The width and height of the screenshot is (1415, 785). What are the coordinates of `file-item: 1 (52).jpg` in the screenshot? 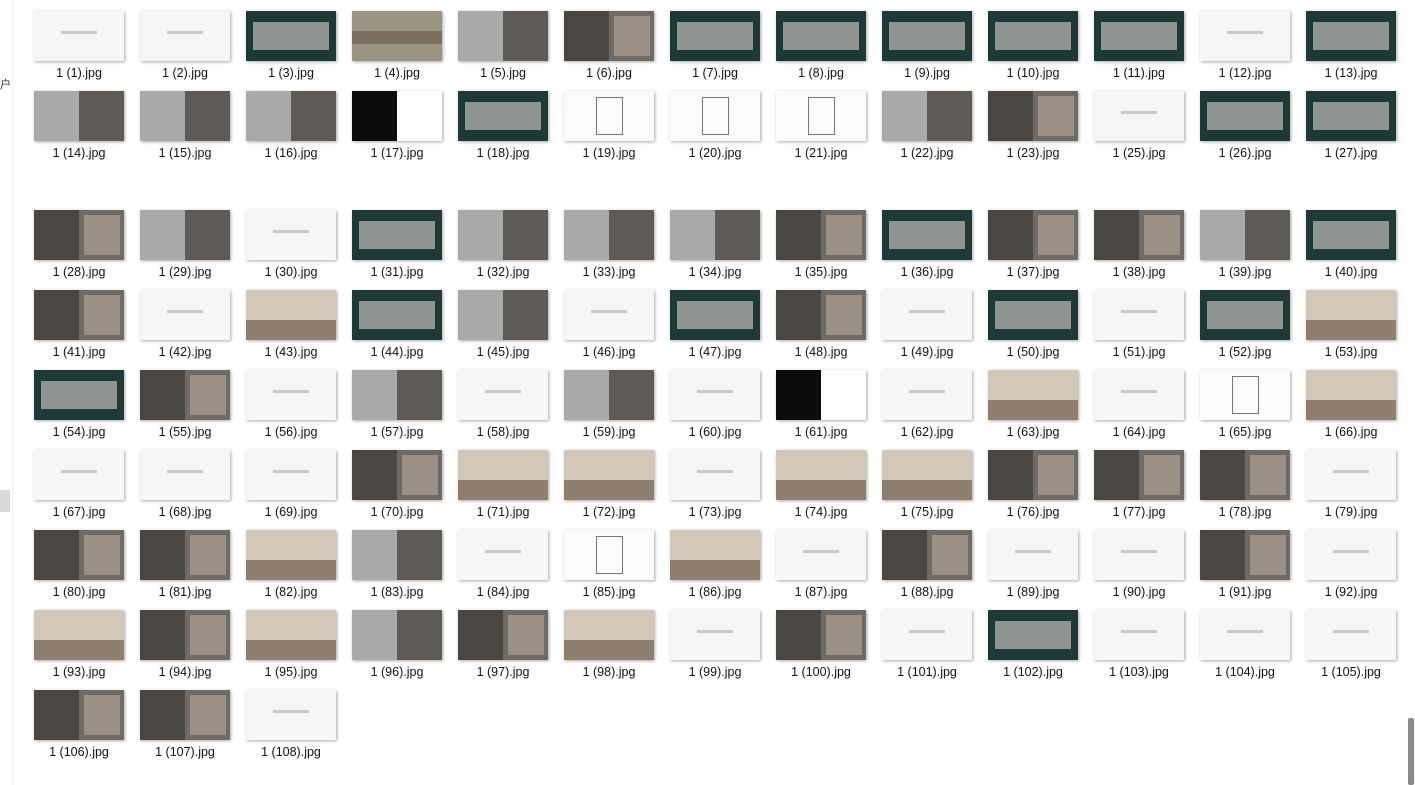 It's located at (1239, 328).